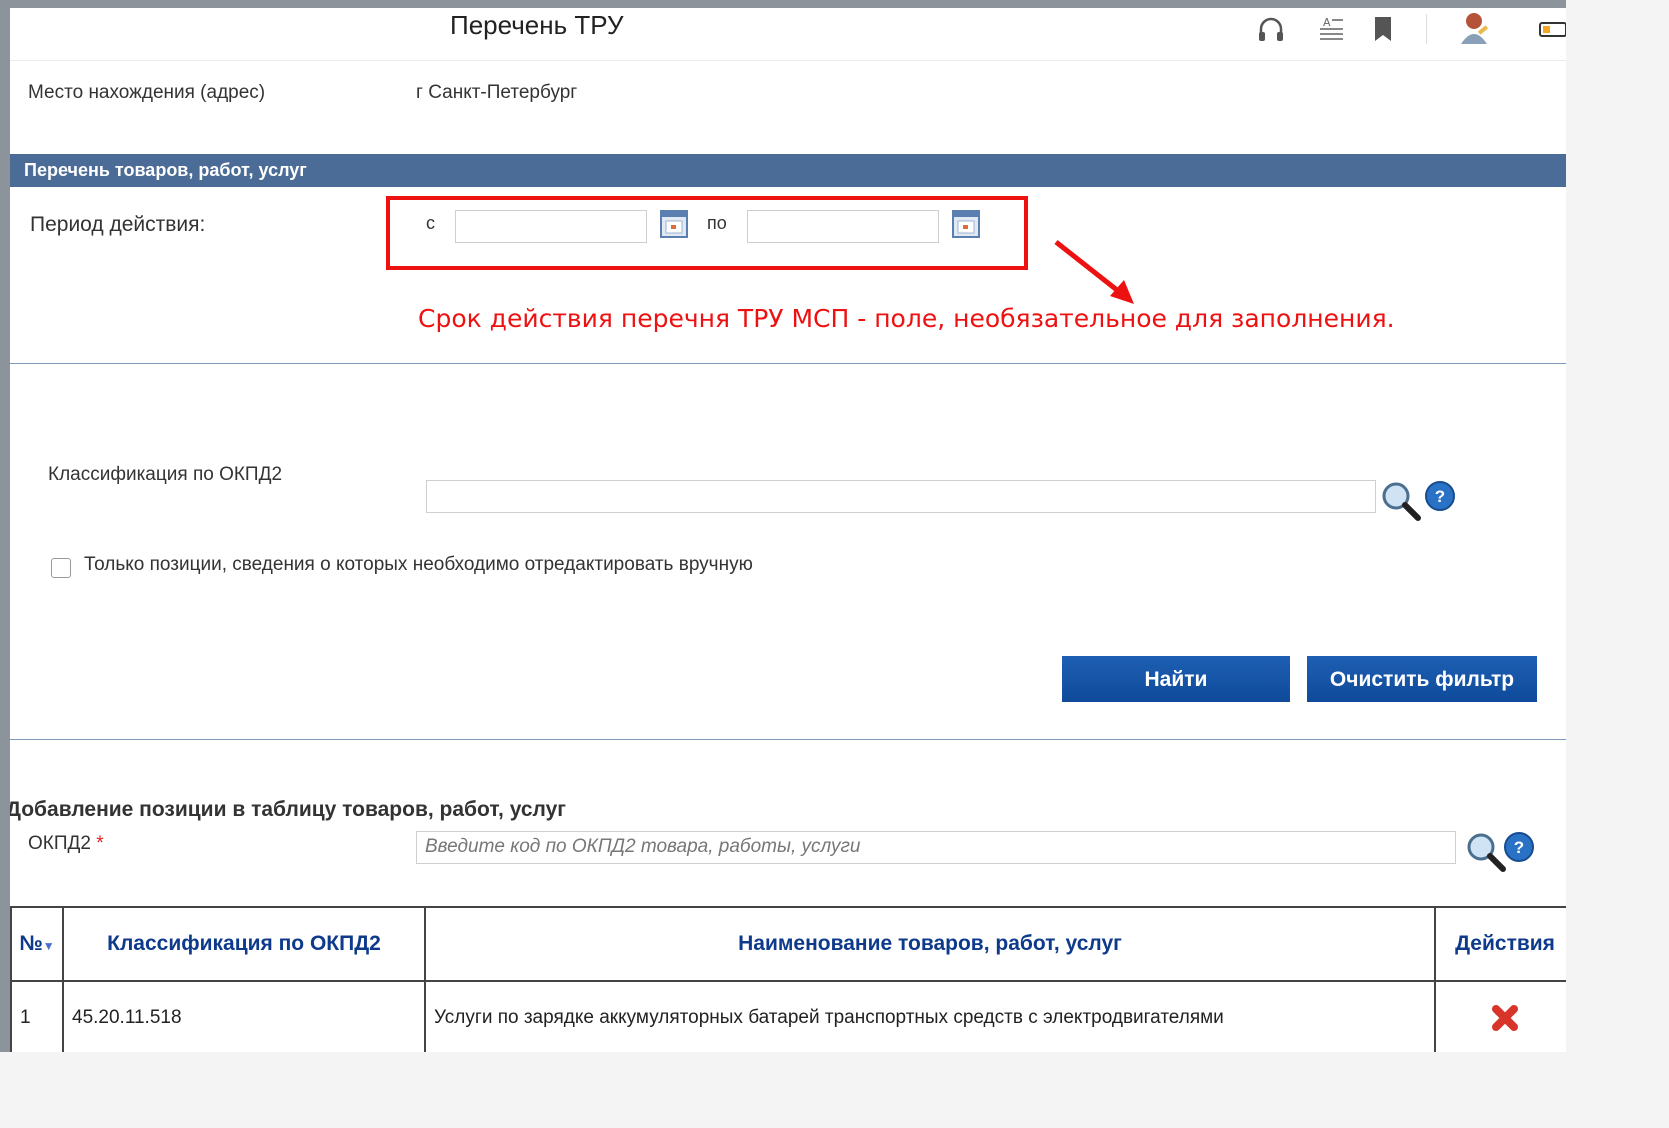  Describe the element at coordinates (966, 224) in the screenshot. I see `calendar-to-icon` at that location.